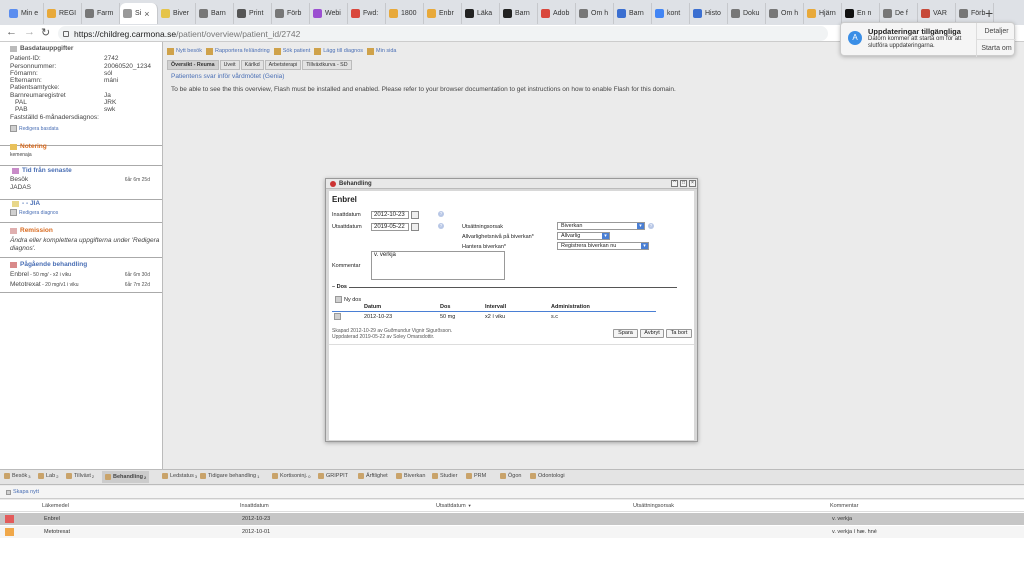 The image size is (1024, 576). What do you see at coordinates (40, 274) in the screenshot?
I see `ongoing-treatment: Enbrel - 50 mg/ - x2 i viku` at bounding box center [40, 274].